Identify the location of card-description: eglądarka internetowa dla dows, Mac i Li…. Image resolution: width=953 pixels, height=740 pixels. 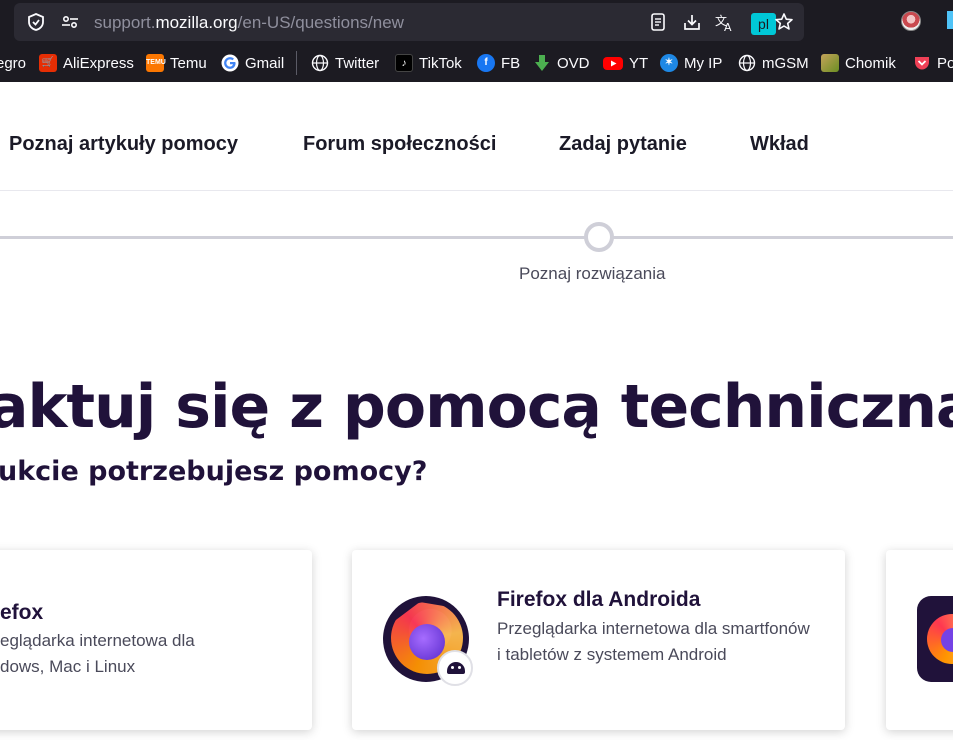
(97, 654).